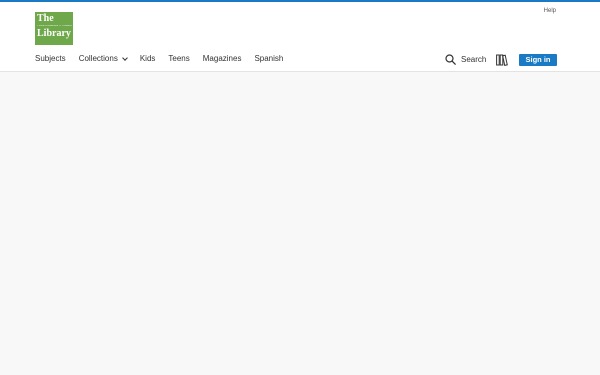 Image resolution: width=600 pixels, height=375 pixels. I want to click on search-label: Search, so click(474, 59).